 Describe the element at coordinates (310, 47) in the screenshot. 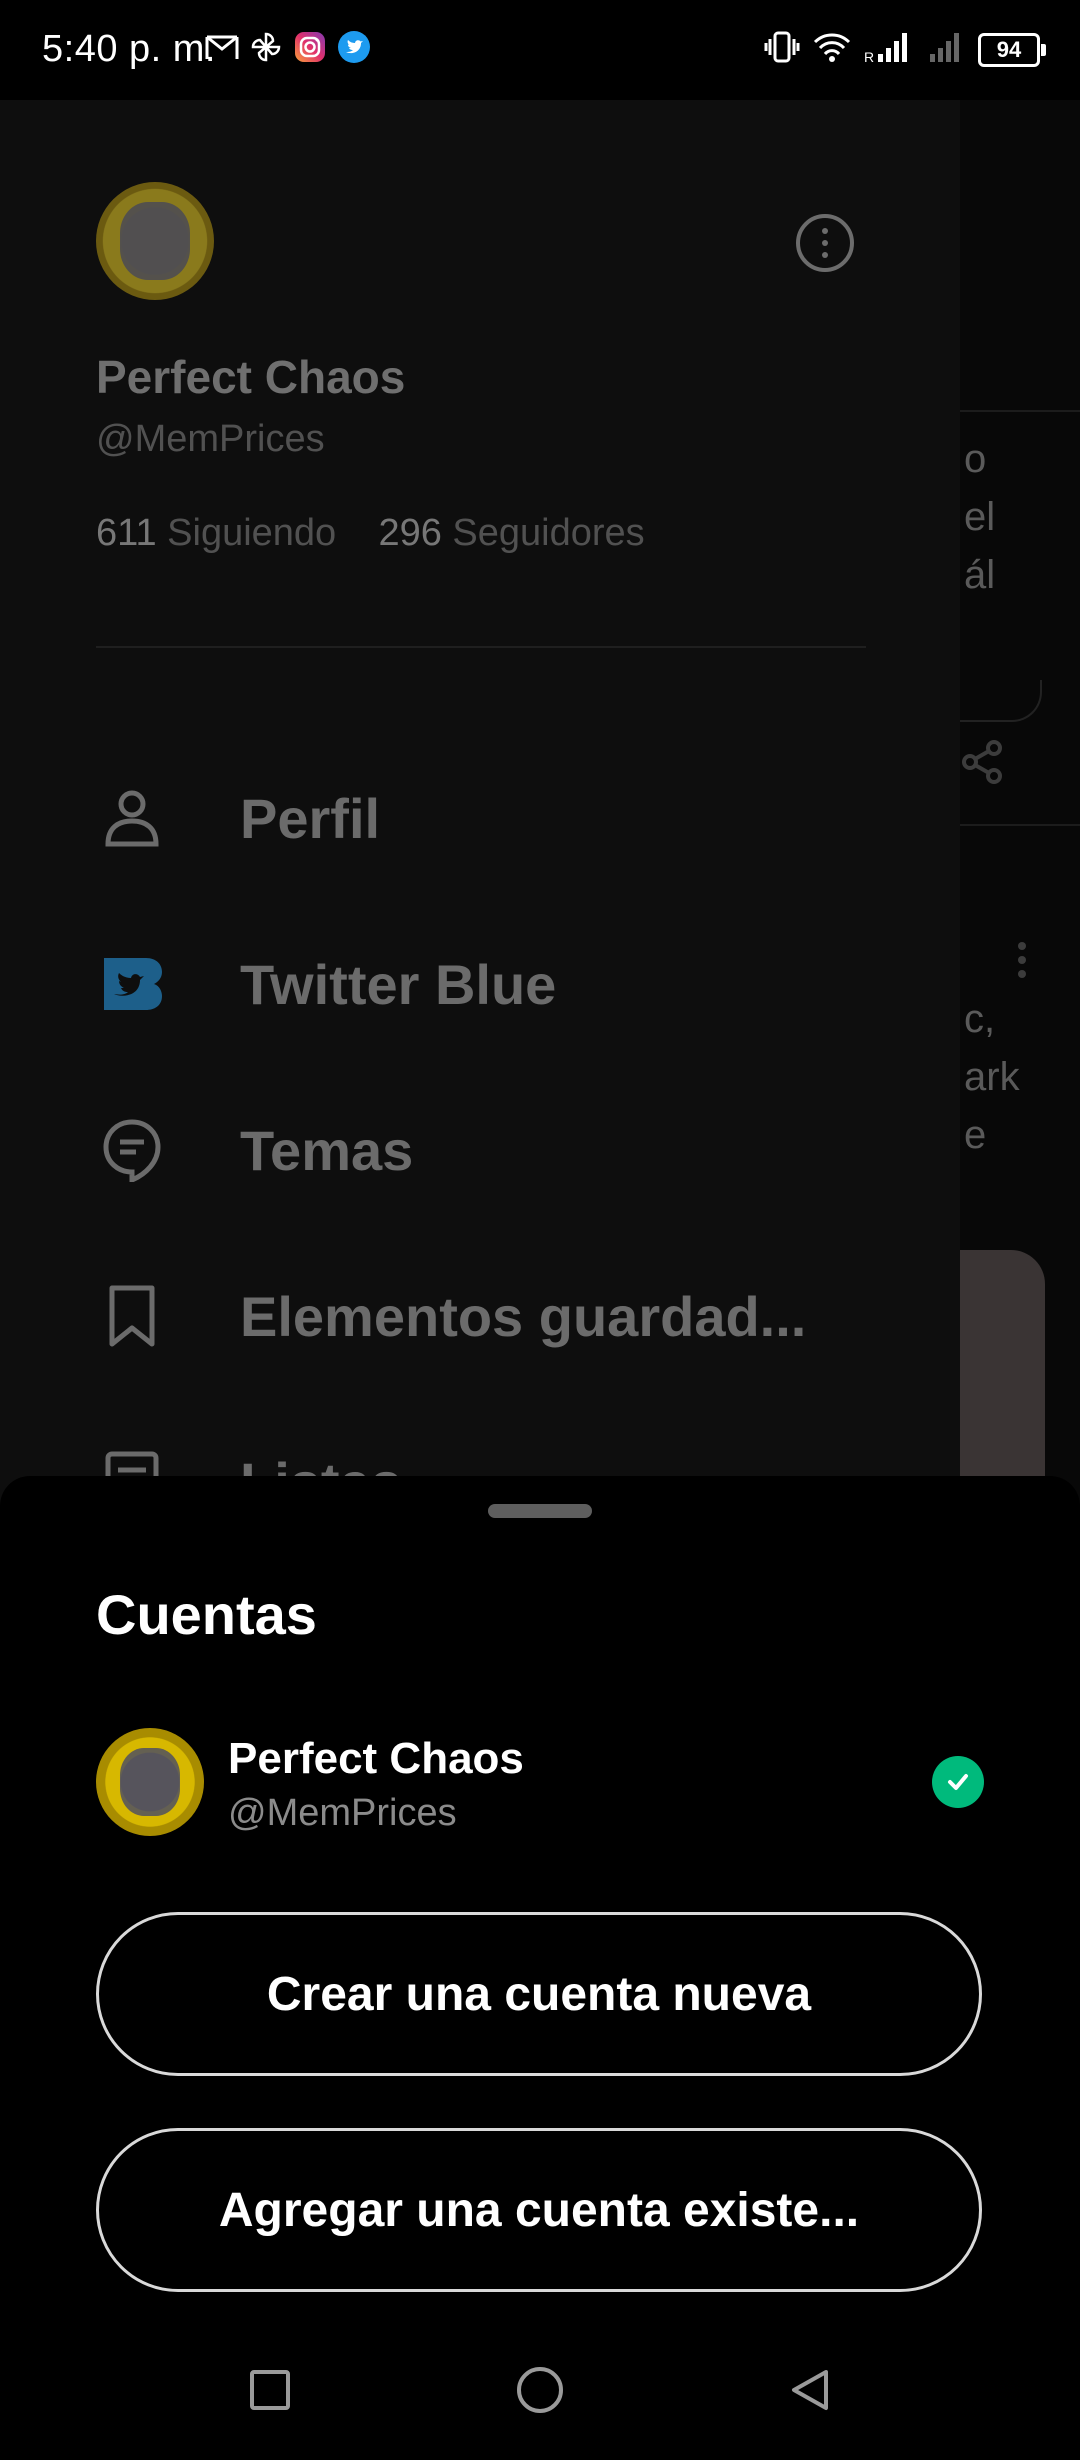

I see `instagram-icon` at that location.